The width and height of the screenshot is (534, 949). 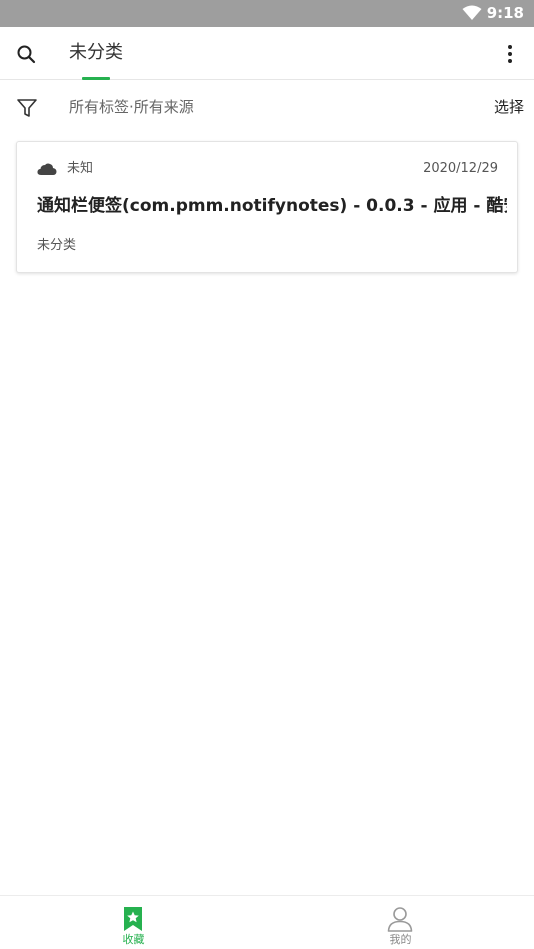 What do you see at coordinates (96, 53) in the screenshot?
I see `tab-uncategorized: 未分类` at bounding box center [96, 53].